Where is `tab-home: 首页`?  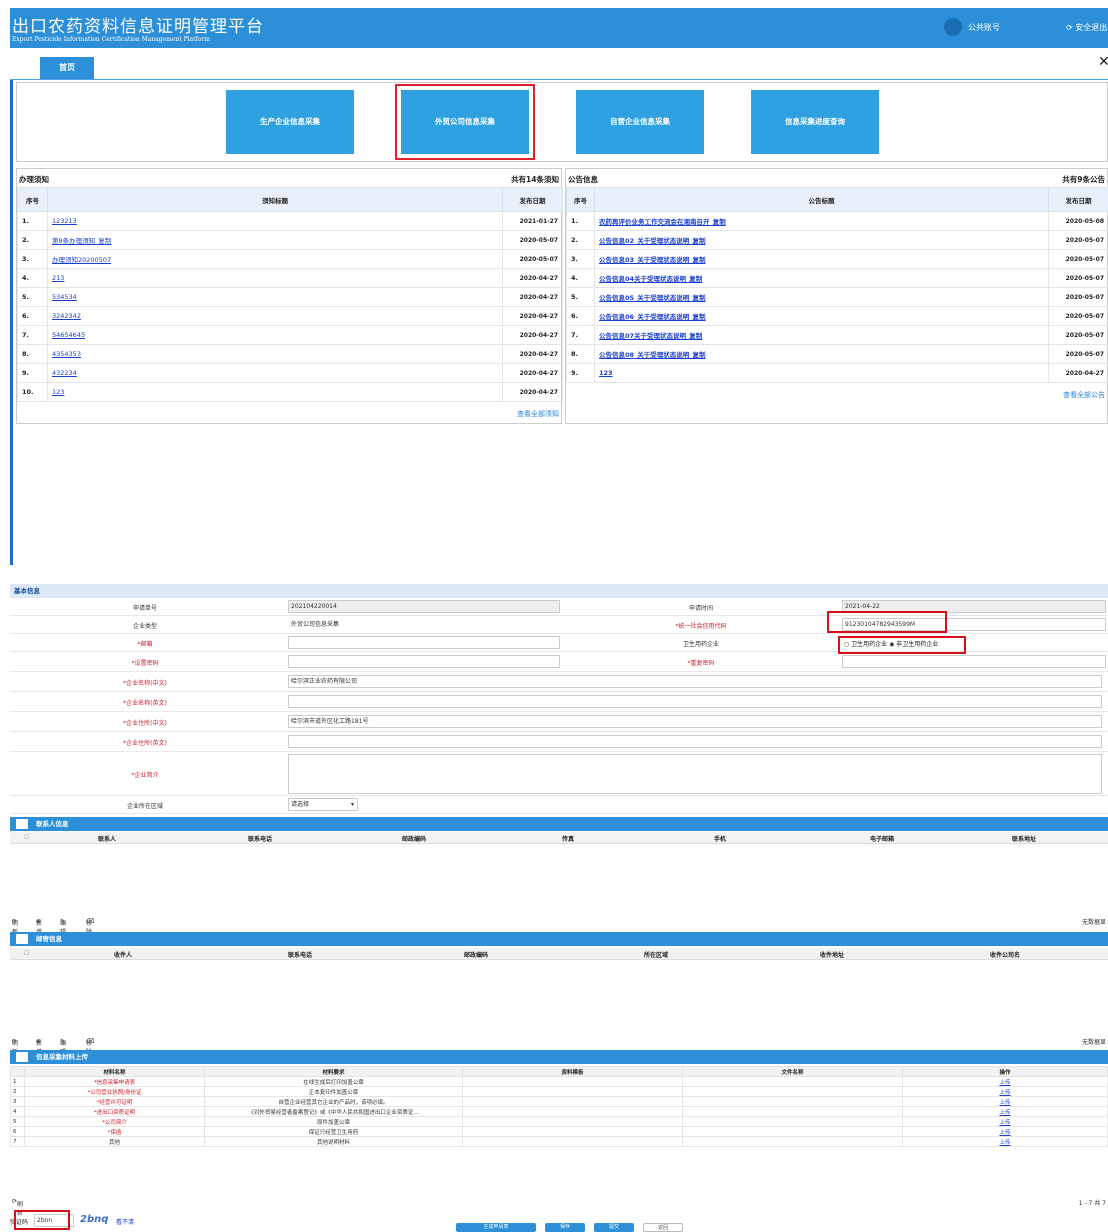 tab-home: 首页 is located at coordinates (67, 68).